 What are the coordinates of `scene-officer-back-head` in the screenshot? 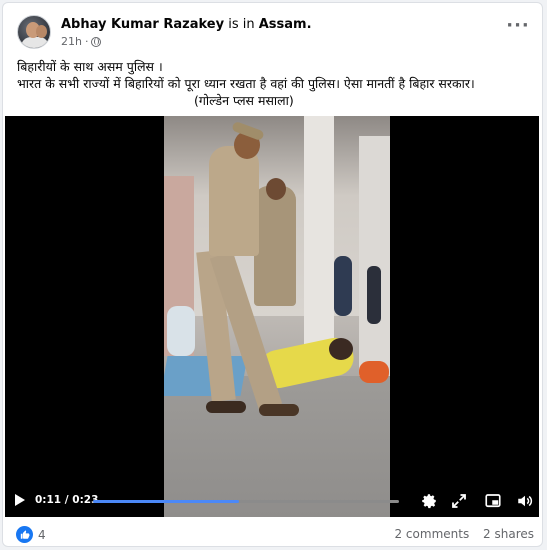 It's located at (276, 189).